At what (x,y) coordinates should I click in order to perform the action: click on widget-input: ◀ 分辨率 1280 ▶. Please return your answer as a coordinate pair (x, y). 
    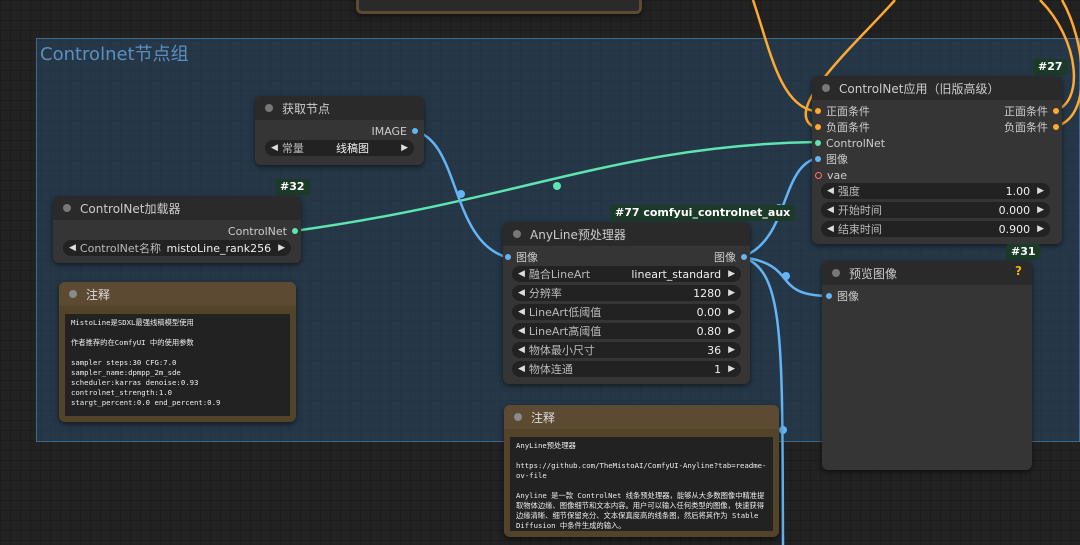
    Looking at the image, I should click on (626, 293).